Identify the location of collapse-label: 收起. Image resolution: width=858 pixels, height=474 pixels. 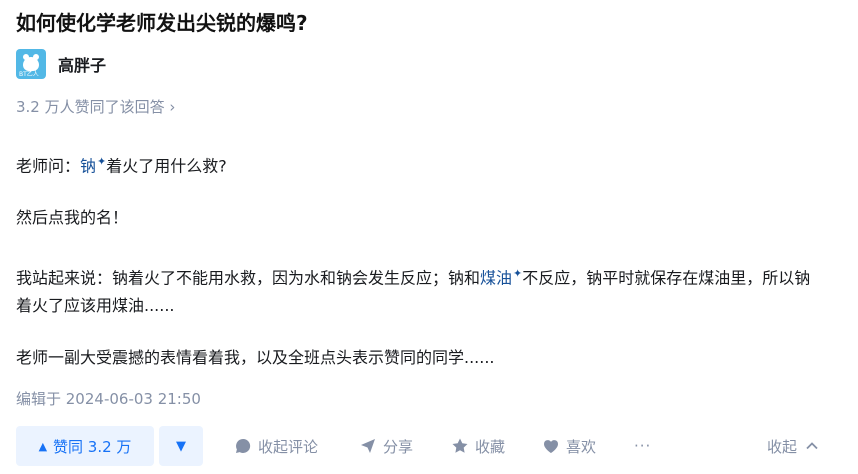
(782, 446).